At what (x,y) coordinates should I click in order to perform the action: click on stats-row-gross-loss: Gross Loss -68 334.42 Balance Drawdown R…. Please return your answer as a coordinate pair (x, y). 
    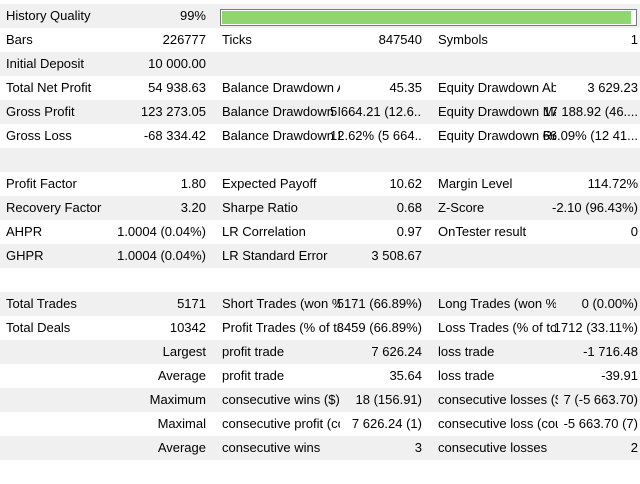
    Looking at the image, I should click on (320, 136).